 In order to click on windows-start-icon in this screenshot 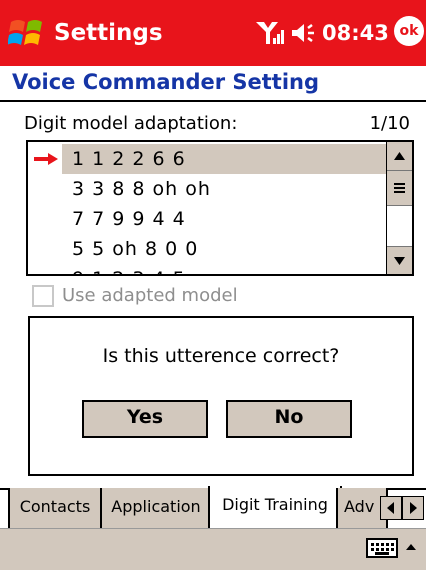, I will do `click(27, 33)`.